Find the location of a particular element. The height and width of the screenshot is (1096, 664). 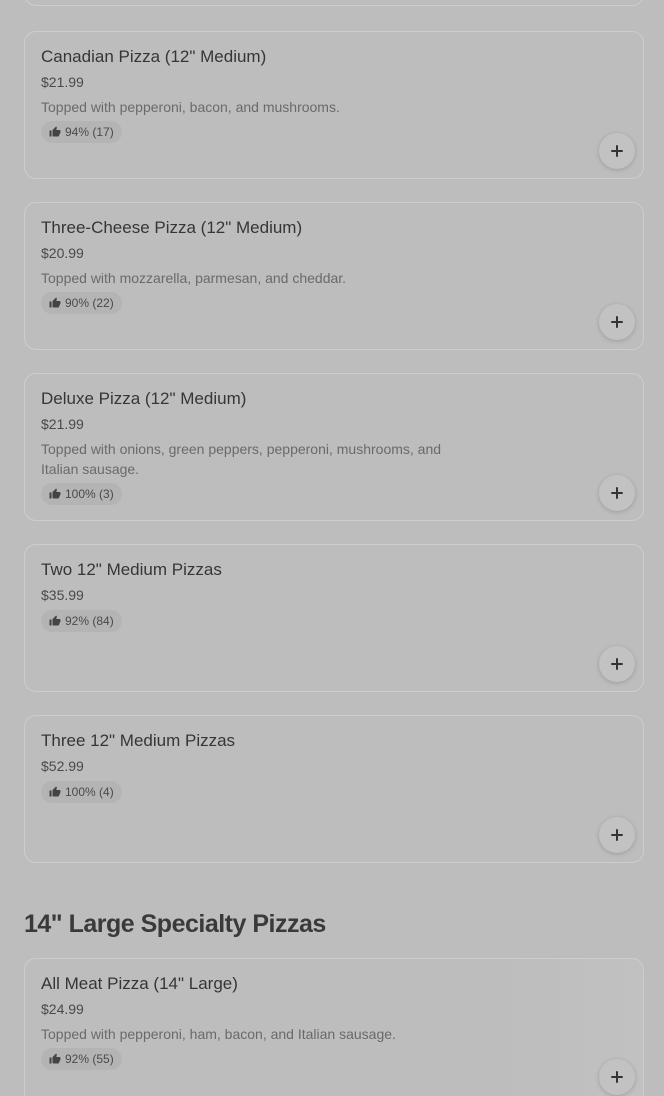

rating-text: 100% (4) is located at coordinates (89, 792).